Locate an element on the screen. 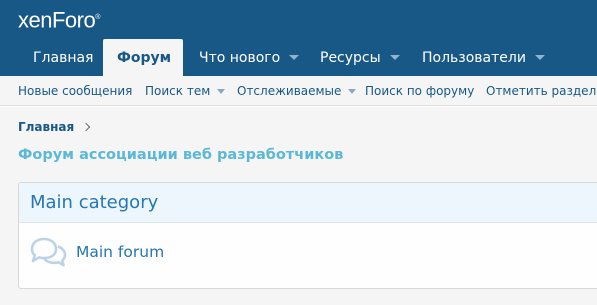  subnav-search-forums: Поиск по форуму is located at coordinates (419, 91).